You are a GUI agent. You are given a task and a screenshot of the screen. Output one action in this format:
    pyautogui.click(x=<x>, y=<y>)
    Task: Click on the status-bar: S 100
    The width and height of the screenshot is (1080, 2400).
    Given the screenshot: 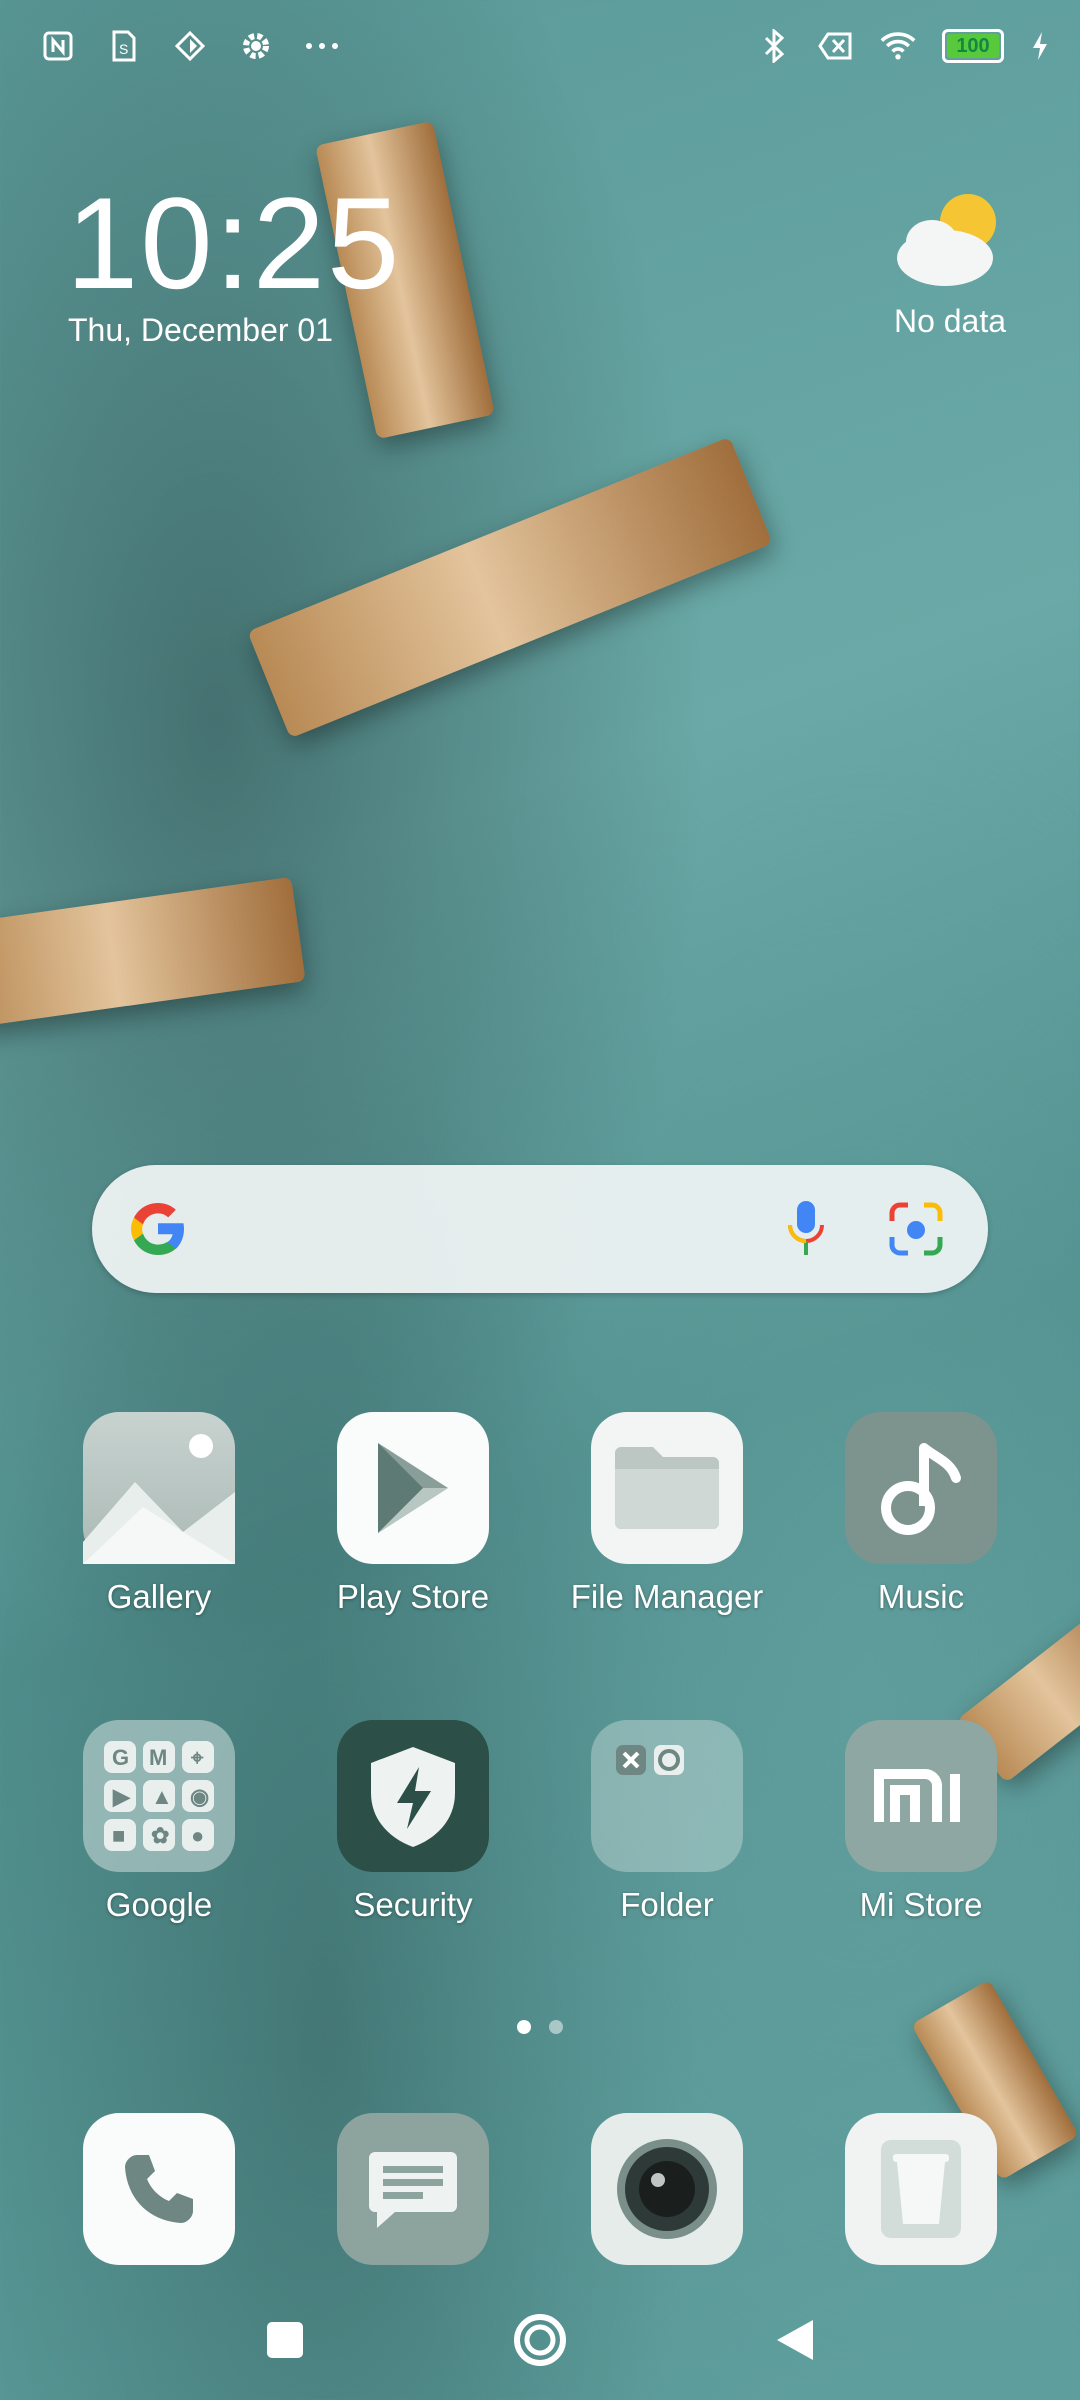 What is the action you would take?
    pyautogui.click(x=540, y=50)
    